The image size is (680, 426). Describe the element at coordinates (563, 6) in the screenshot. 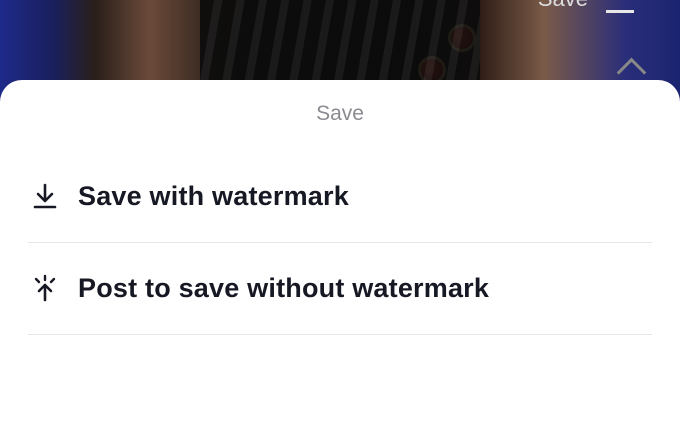

I see `top-save-label: Save` at that location.